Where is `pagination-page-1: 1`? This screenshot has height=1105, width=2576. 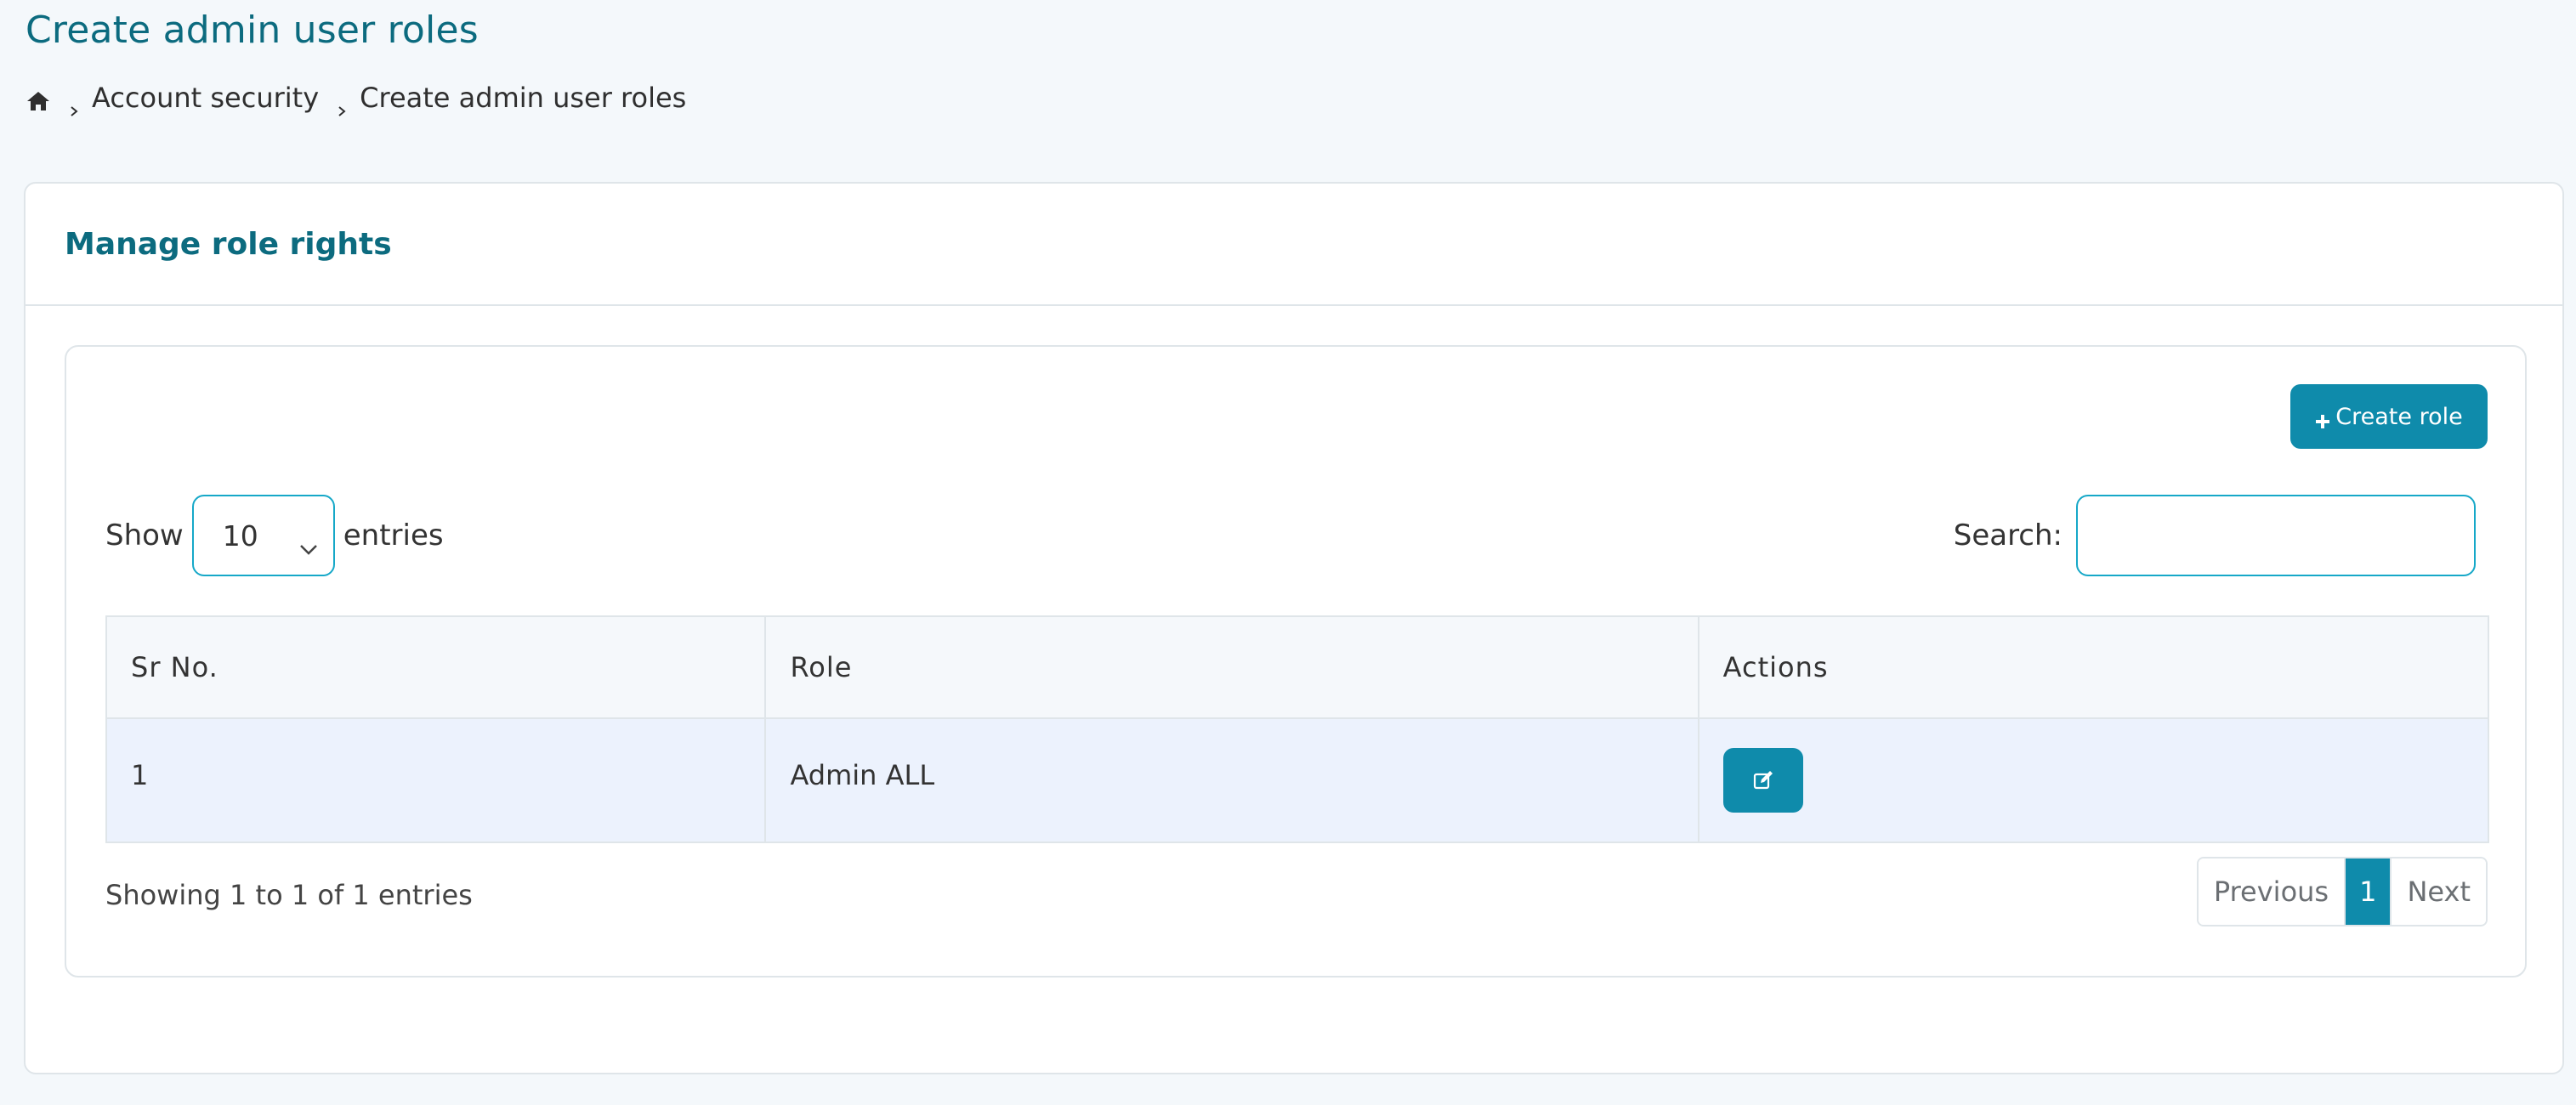
pagination-page-1: 1 is located at coordinates (2367, 891).